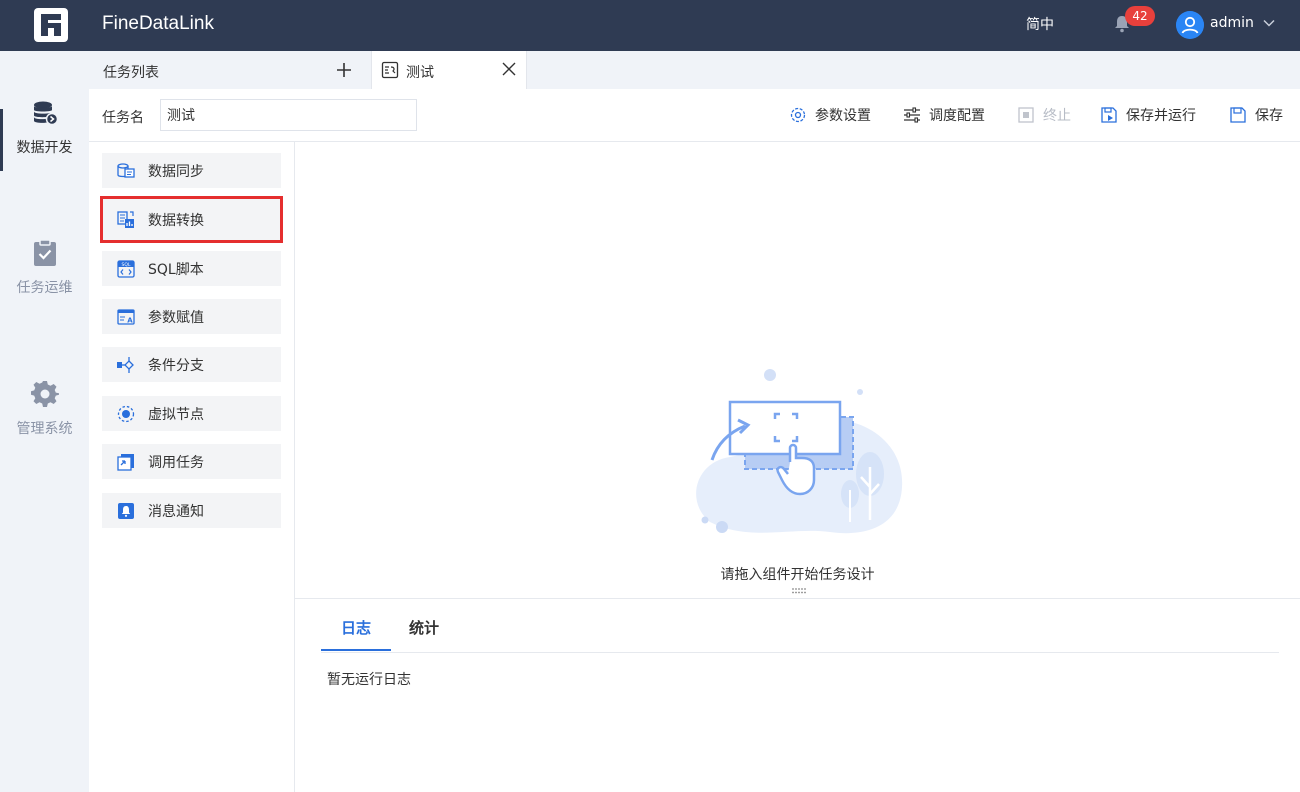 The width and height of the screenshot is (1300, 792). Describe the element at coordinates (797, 575) in the screenshot. I see `canvas-empty-hint: 请拖入组件开始任务设计` at that location.